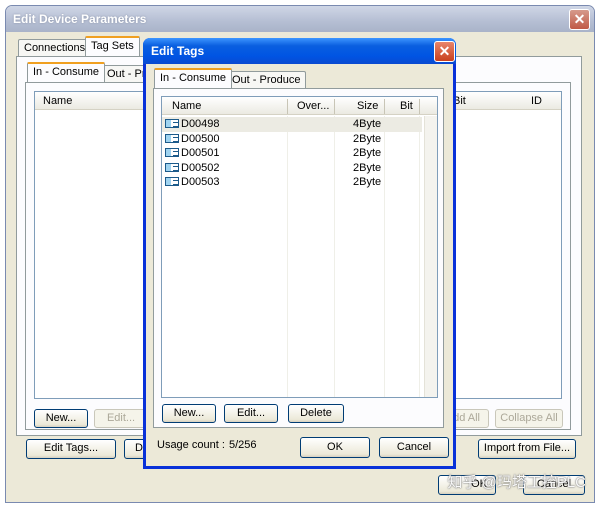 The width and height of the screenshot is (600, 509). I want to click on tab-tag-sets: Tag Sets, so click(112, 46).